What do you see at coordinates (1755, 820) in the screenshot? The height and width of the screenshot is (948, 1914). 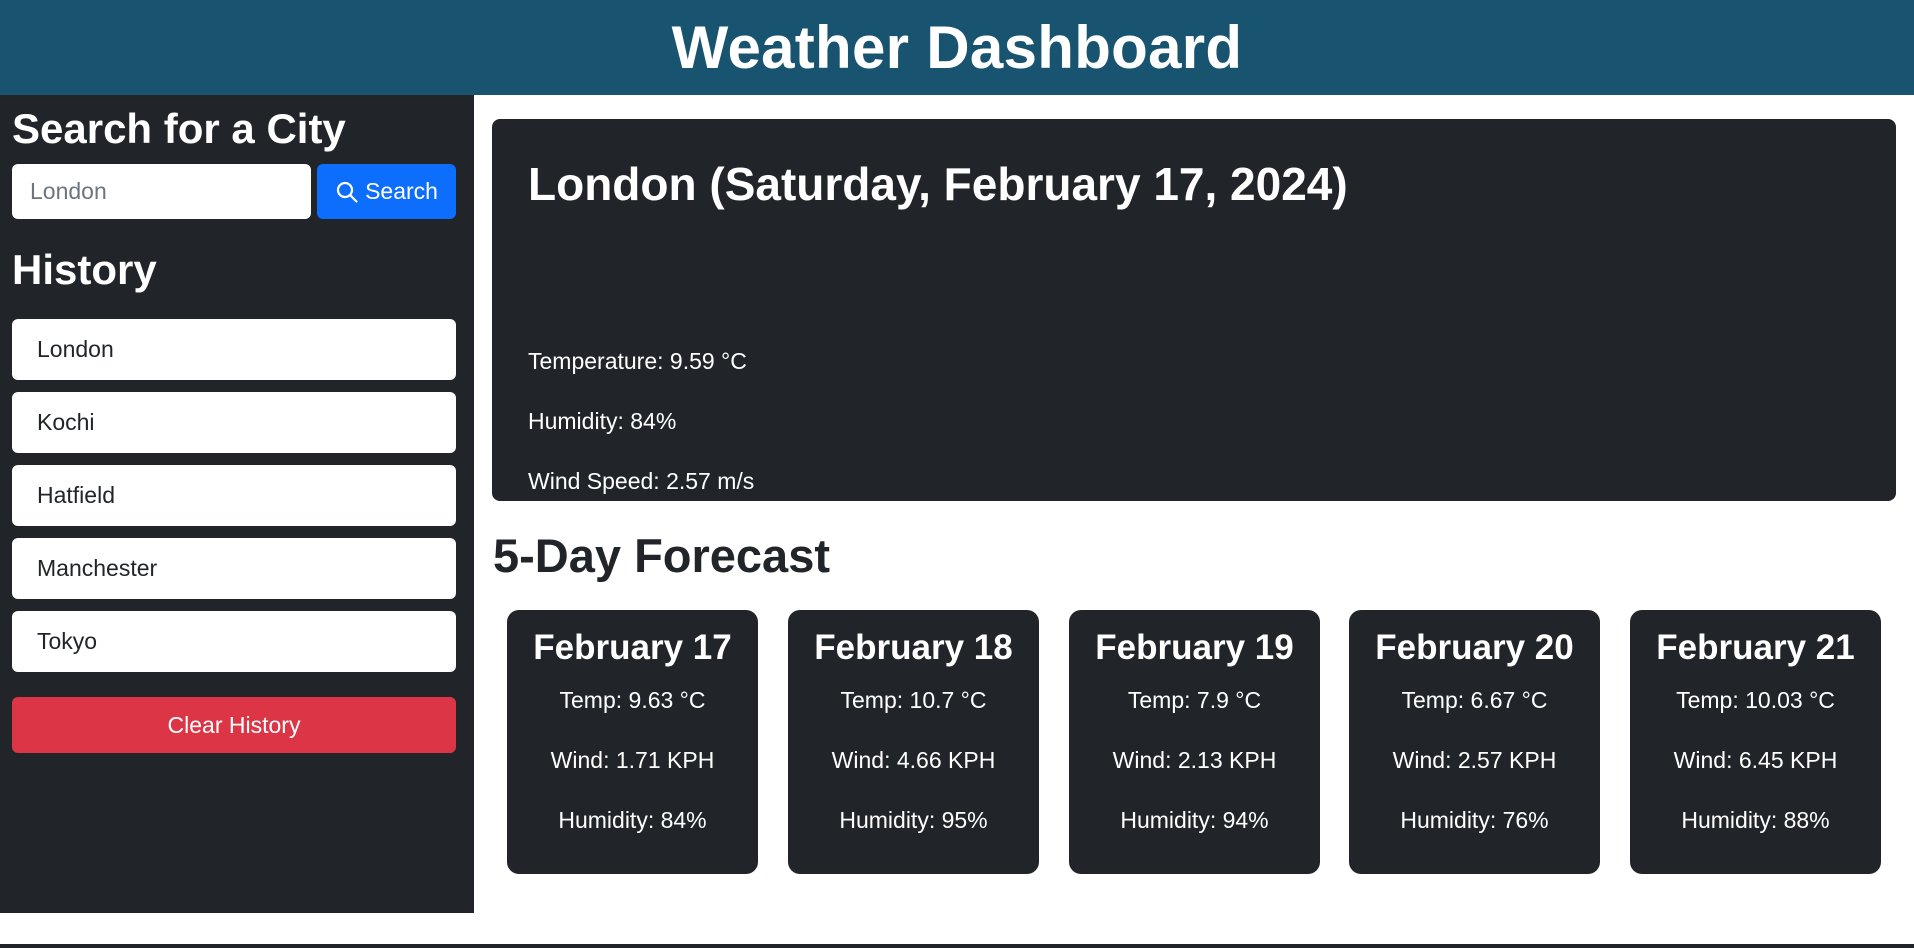 I see `forecast-humidity: Humidity: 88%` at bounding box center [1755, 820].